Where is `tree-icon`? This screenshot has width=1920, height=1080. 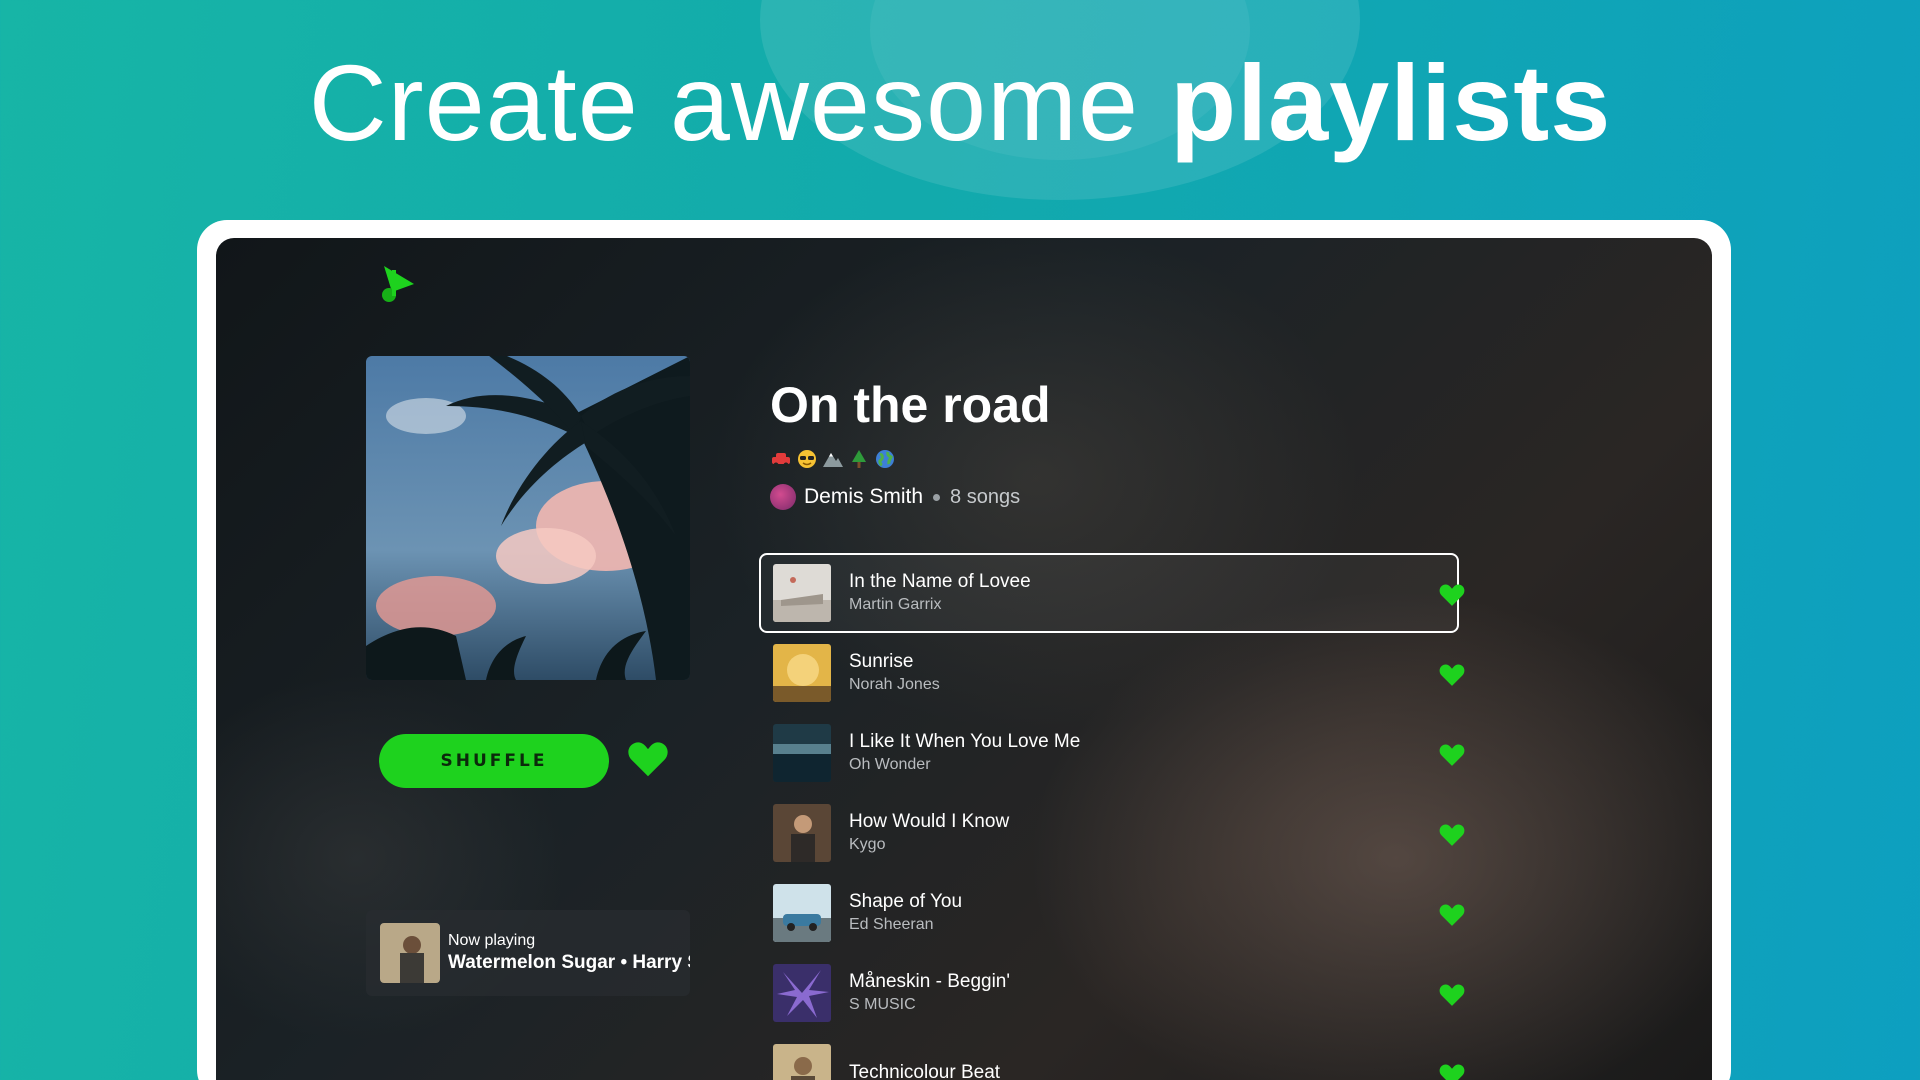 tree-icon is located at coordinates (859, 459).